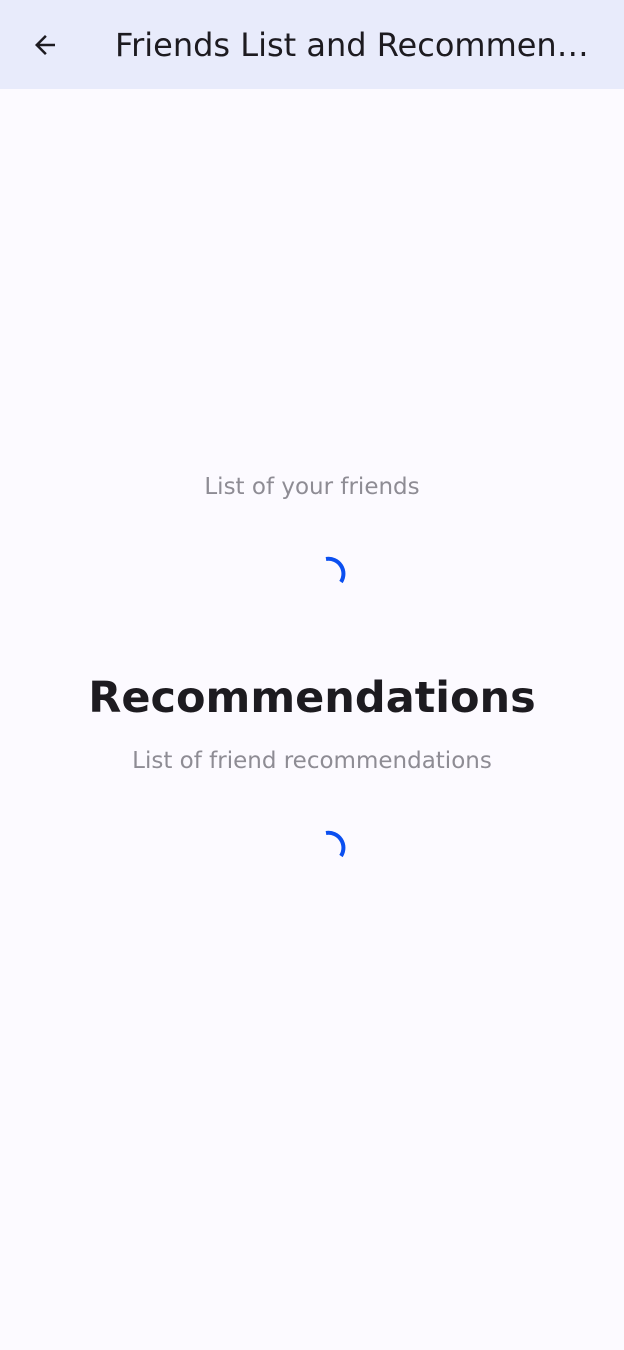 Image resolution: width=624 pixels, height=1350 pixels. What do you see at coordinates (335, 570) in the screenshot?
I see `friends-loading-spinner` at bounding box center [335, 570].